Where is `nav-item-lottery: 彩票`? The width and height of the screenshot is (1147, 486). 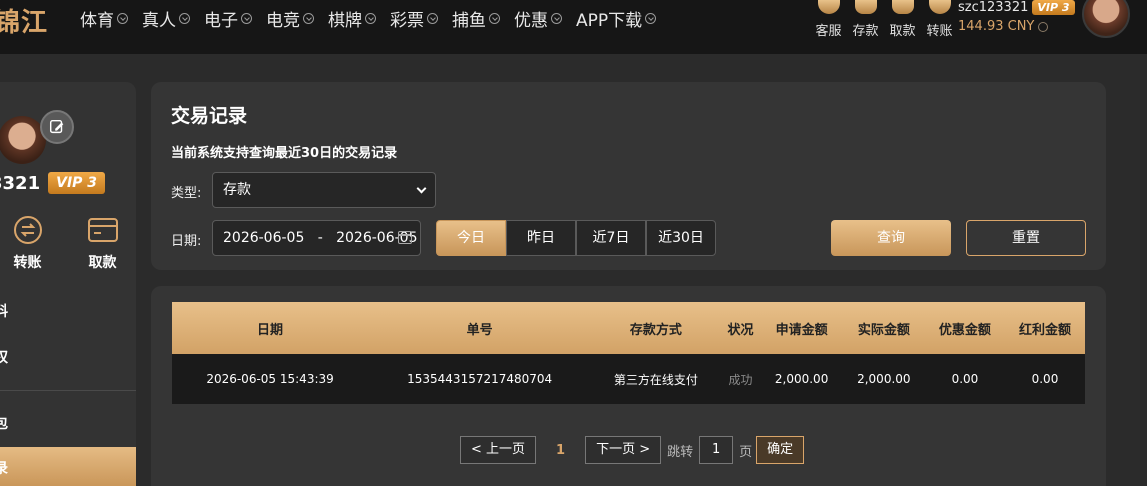 nav-item-lottery: 彩票 is located at coordinates (414, 18).